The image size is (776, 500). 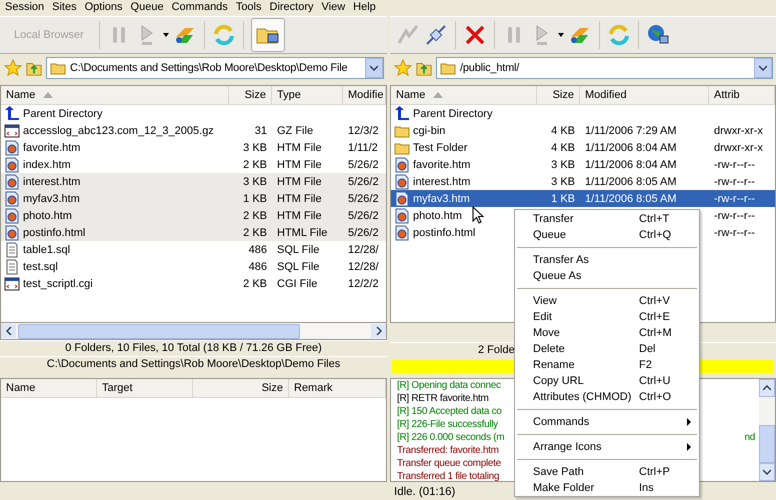 What do you see at coordinates (442, 398) in the screenshot?
I see `log-line: [R] RETR favorite.htm` at bounding box center [442, 398].